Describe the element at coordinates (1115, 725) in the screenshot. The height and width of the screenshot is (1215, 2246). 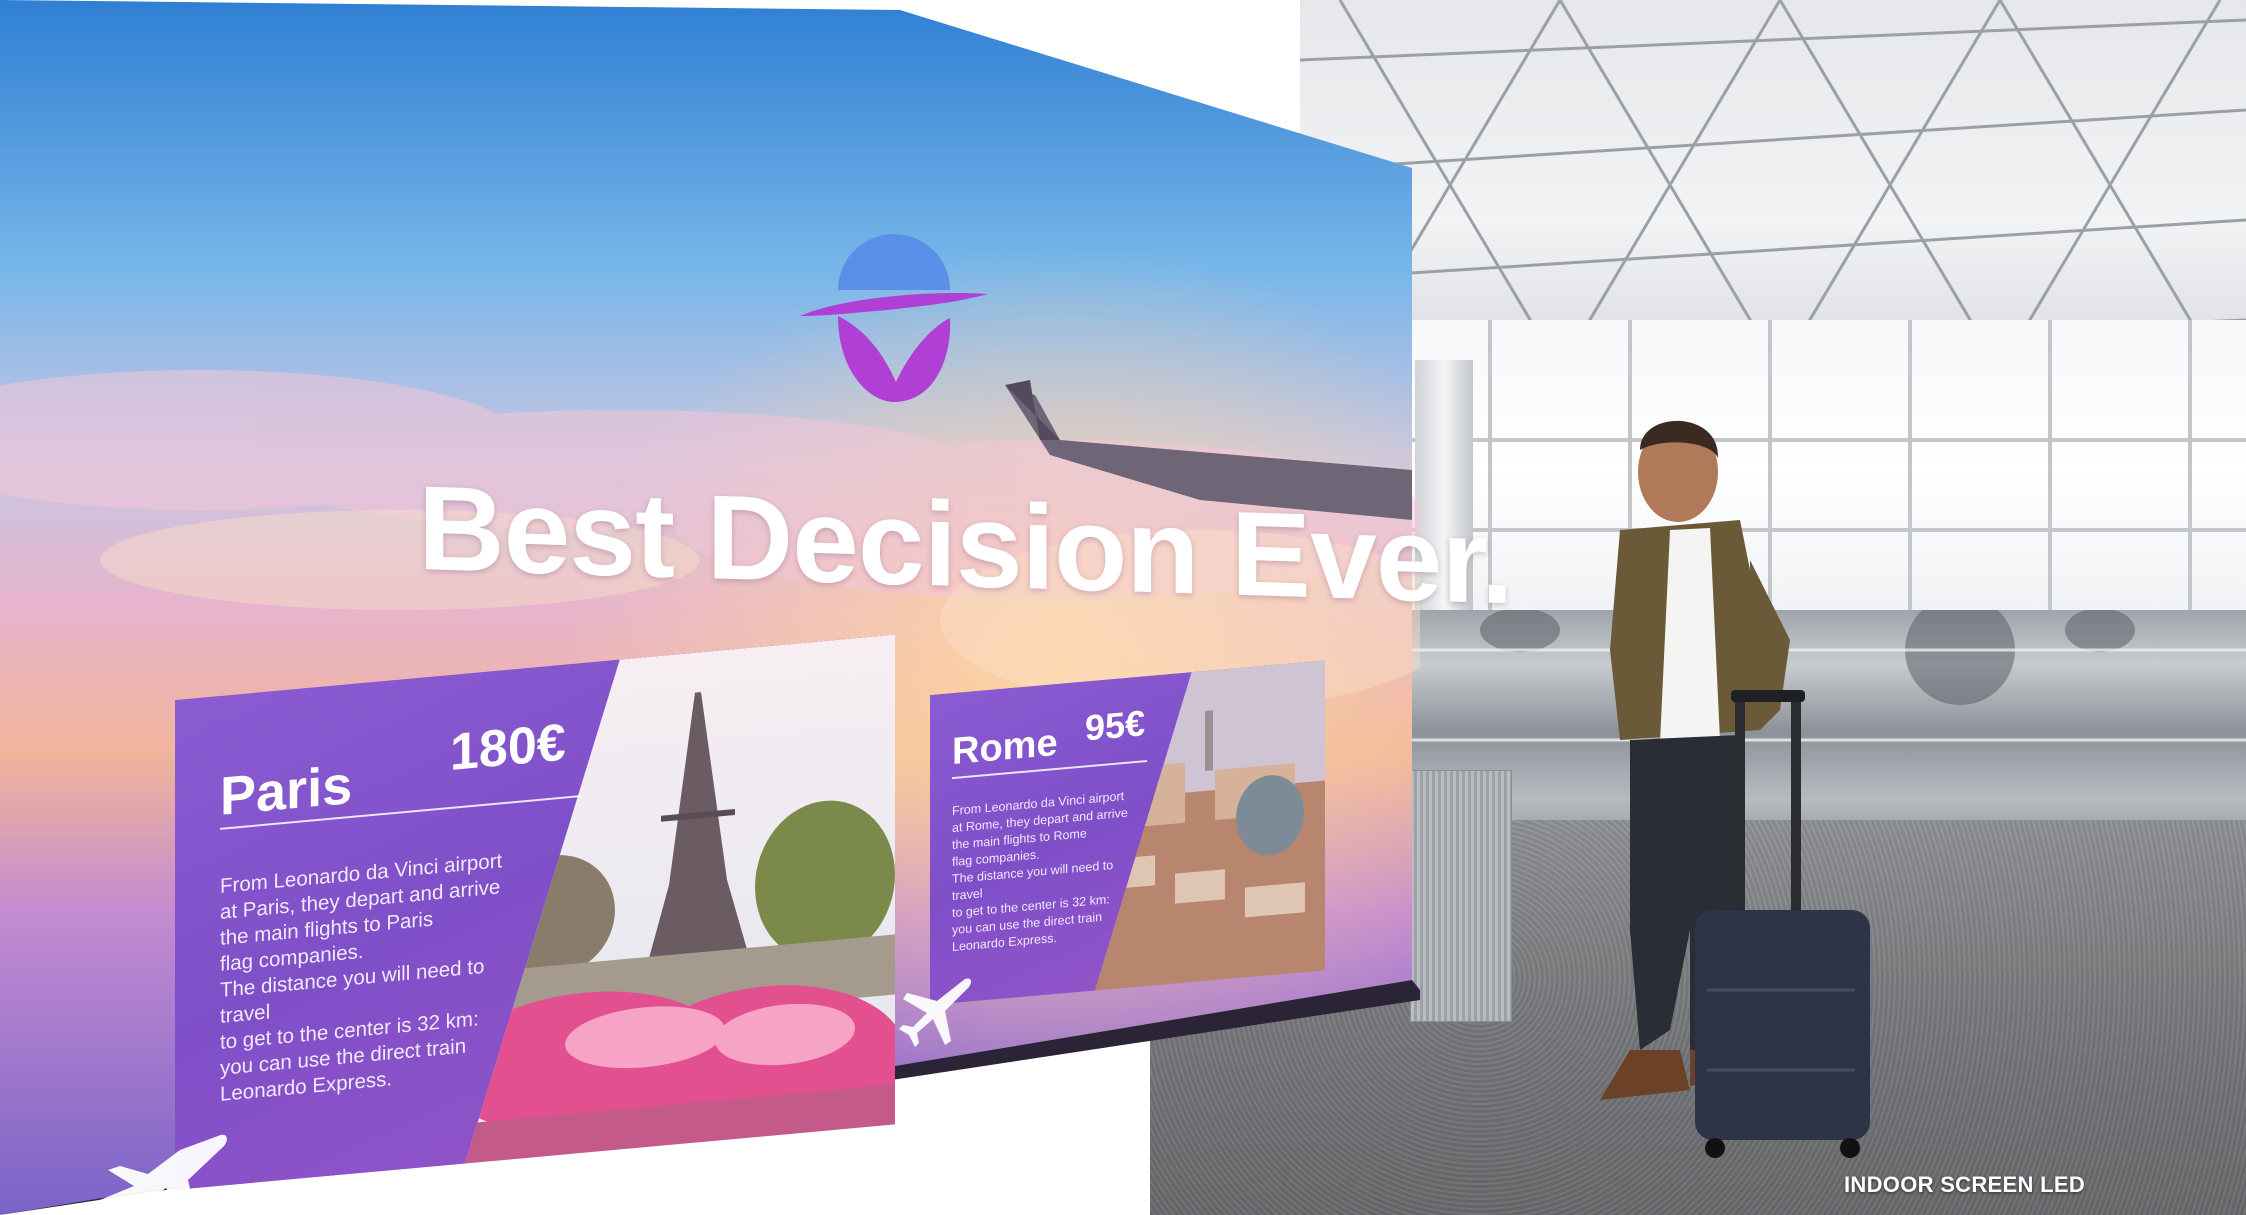
I see `card-price: 95€` at that location.